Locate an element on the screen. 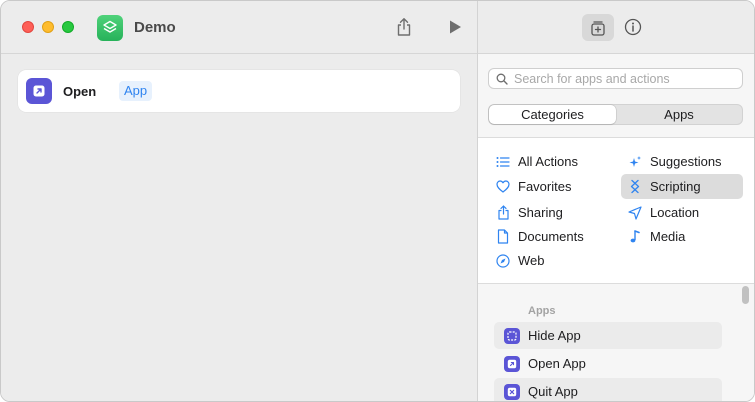 The width and height of the screenshot is (755, 402). play-icon is located at coordinates (455, 27).